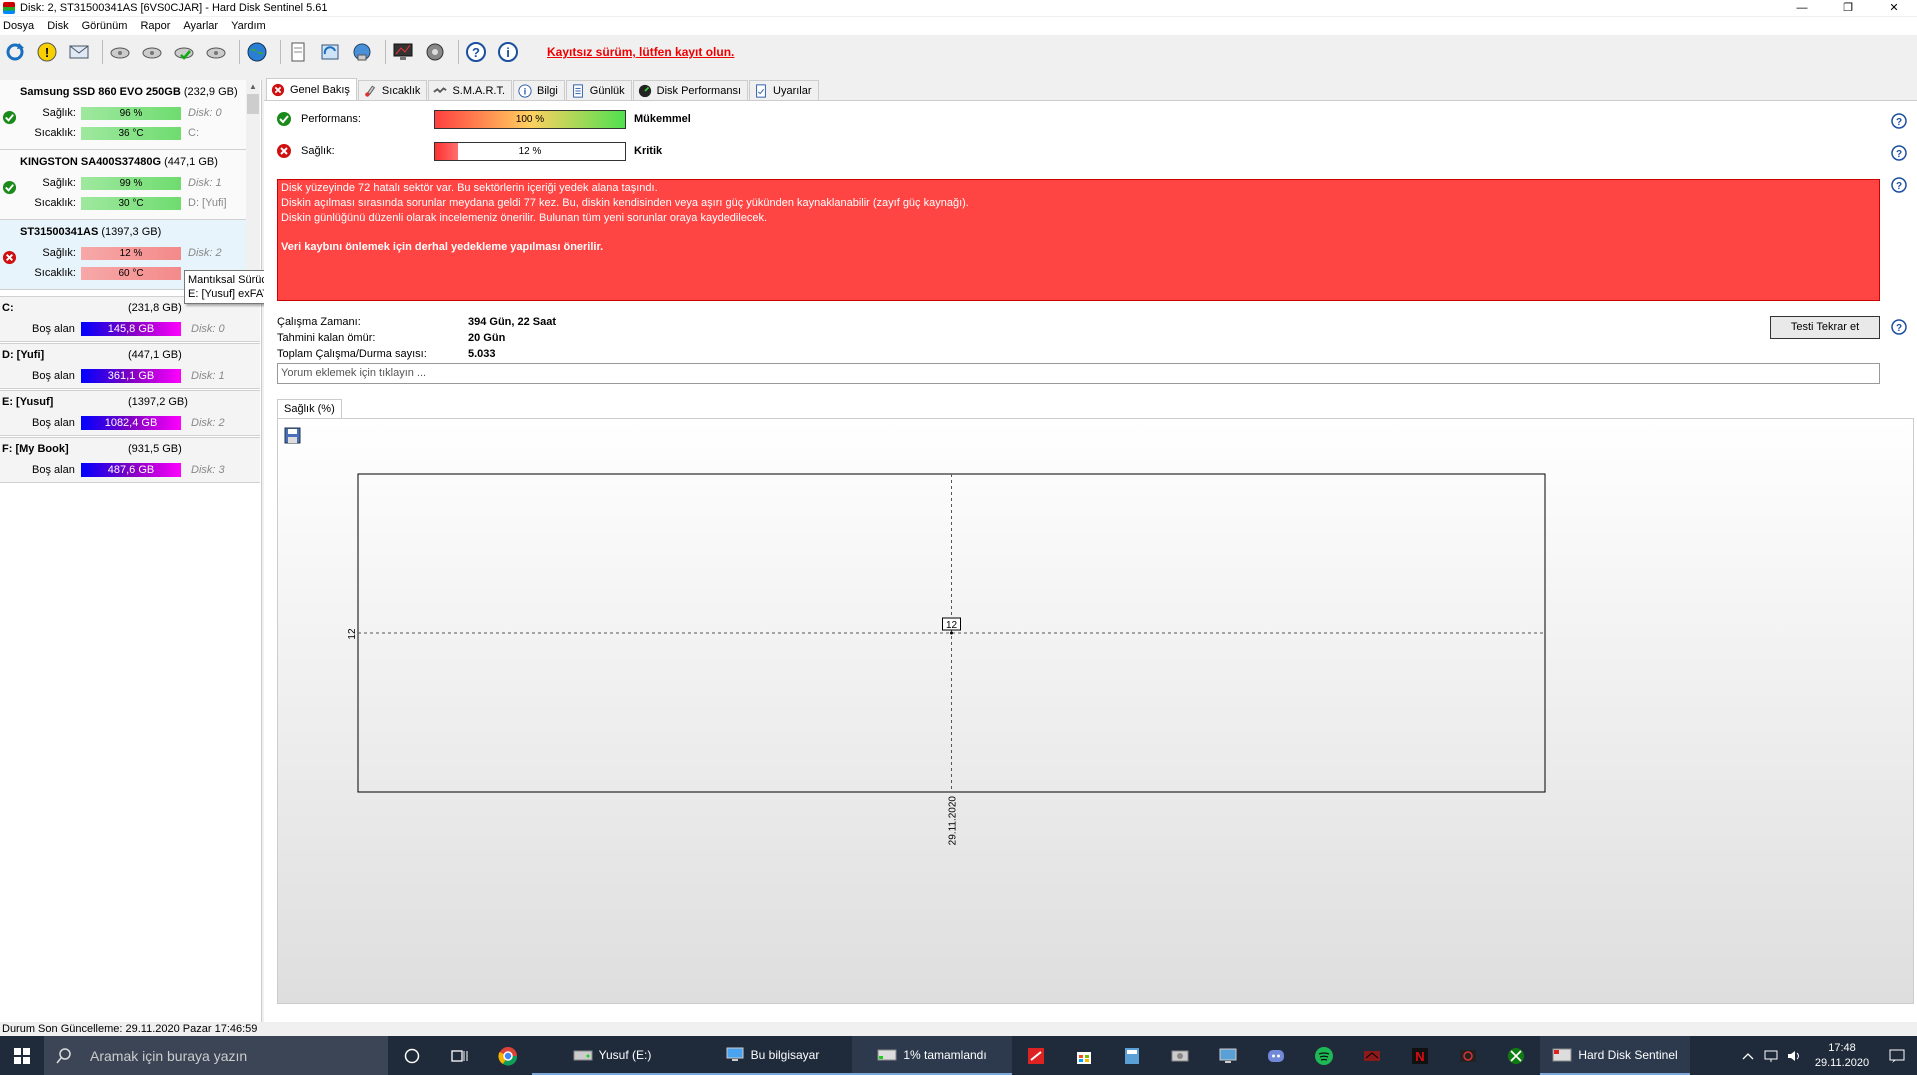  Describe the element at coordinates (784, 90) in the screenshot. I see `tab-alerts: Uyarılar` at that location.